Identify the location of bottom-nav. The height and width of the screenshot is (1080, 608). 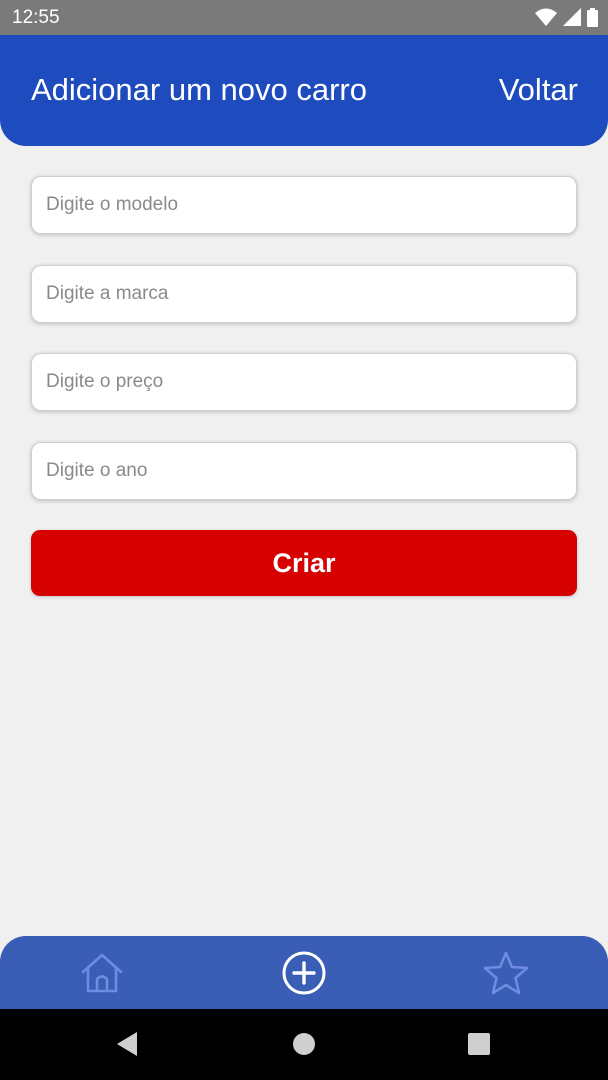
(304, 972).